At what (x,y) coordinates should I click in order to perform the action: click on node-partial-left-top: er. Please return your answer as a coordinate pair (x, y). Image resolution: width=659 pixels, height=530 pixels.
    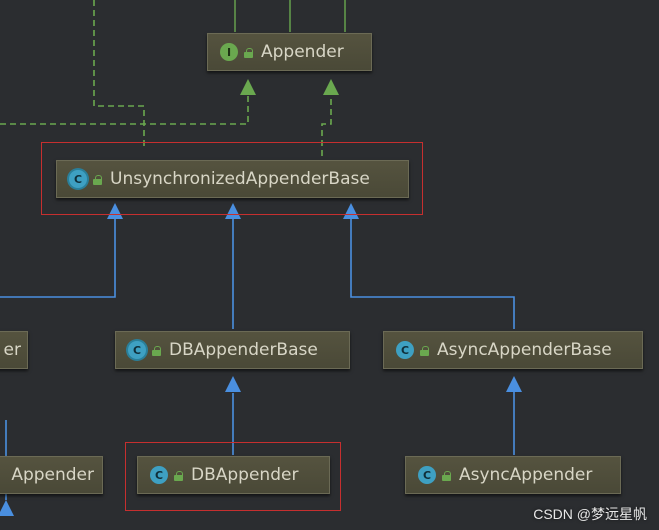
    Looking at the image, I should click on (14, 350).